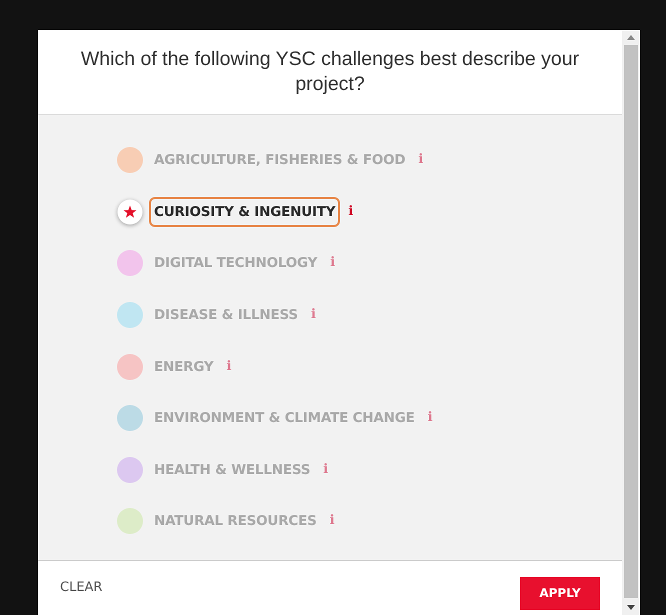 The image size is (666, 615). What do you see at coordinates (232, 469) in the screenshot?
I see `challenge-option: HEALTH & WELLNESS` at bounding box center [232, 469].